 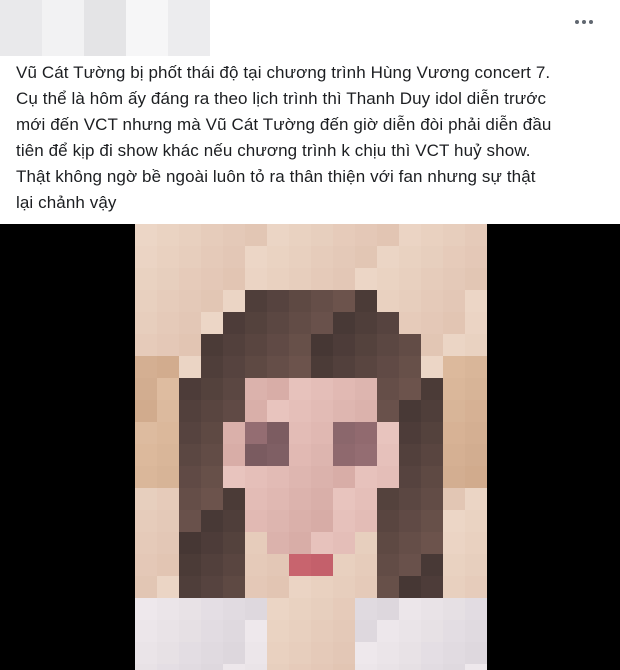 I want to click on pixelated-author-header, so click(x=105, y=28).